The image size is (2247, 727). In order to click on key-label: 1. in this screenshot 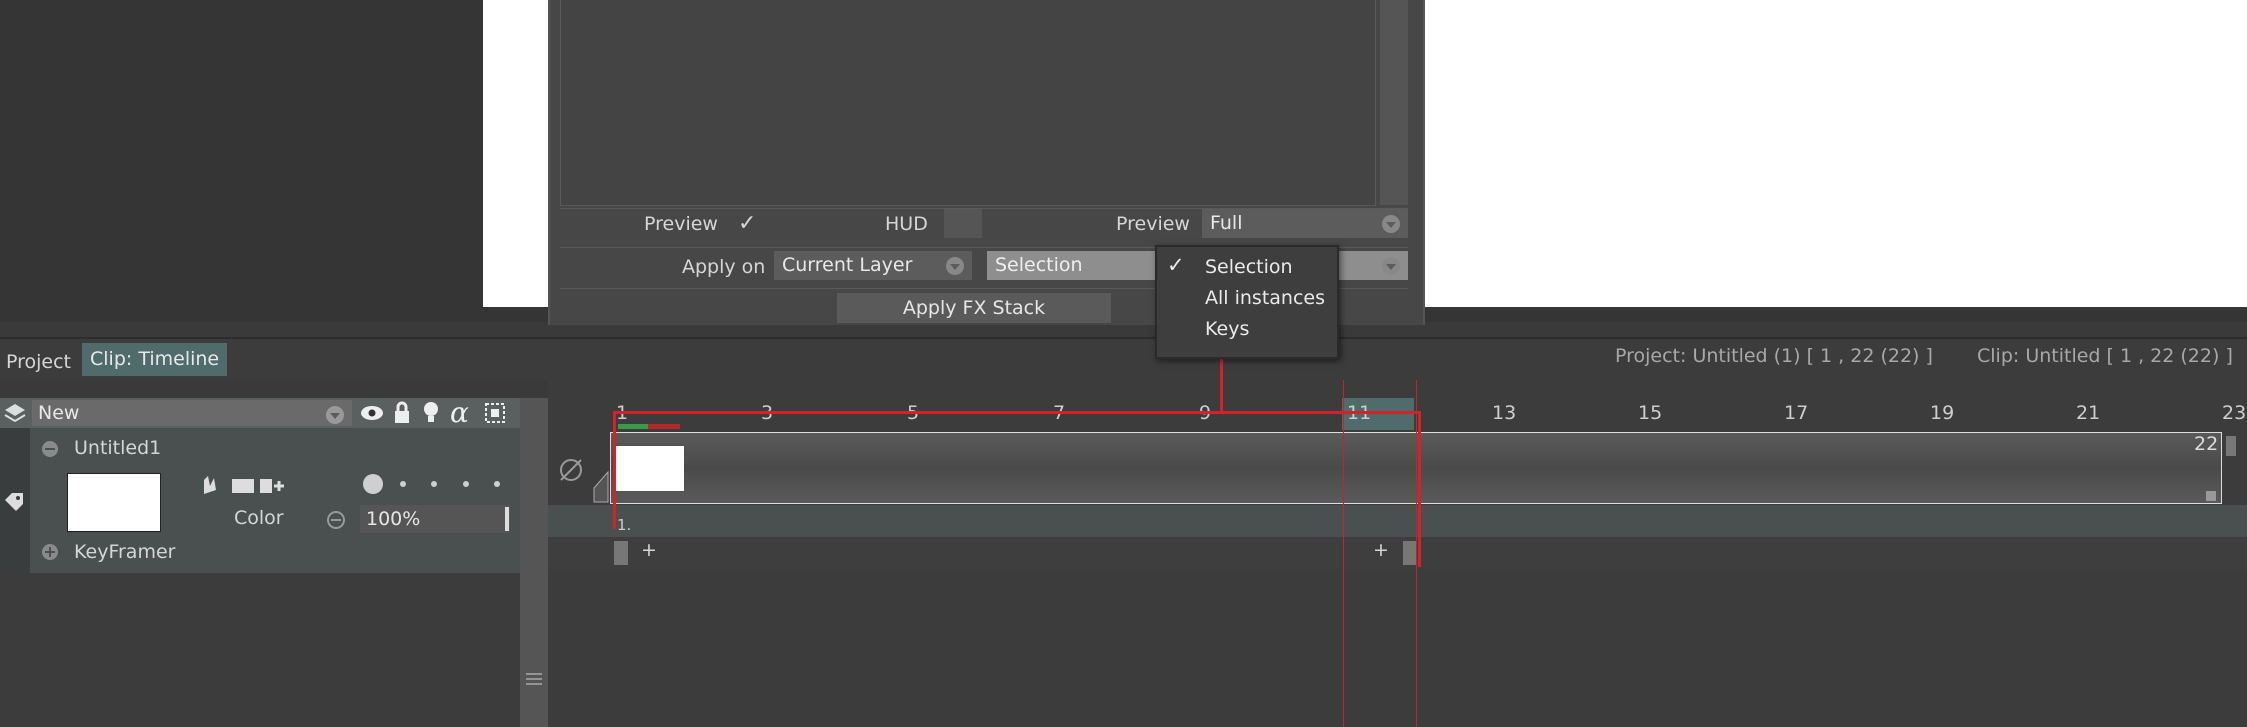, I will do `click(624, 525)`.